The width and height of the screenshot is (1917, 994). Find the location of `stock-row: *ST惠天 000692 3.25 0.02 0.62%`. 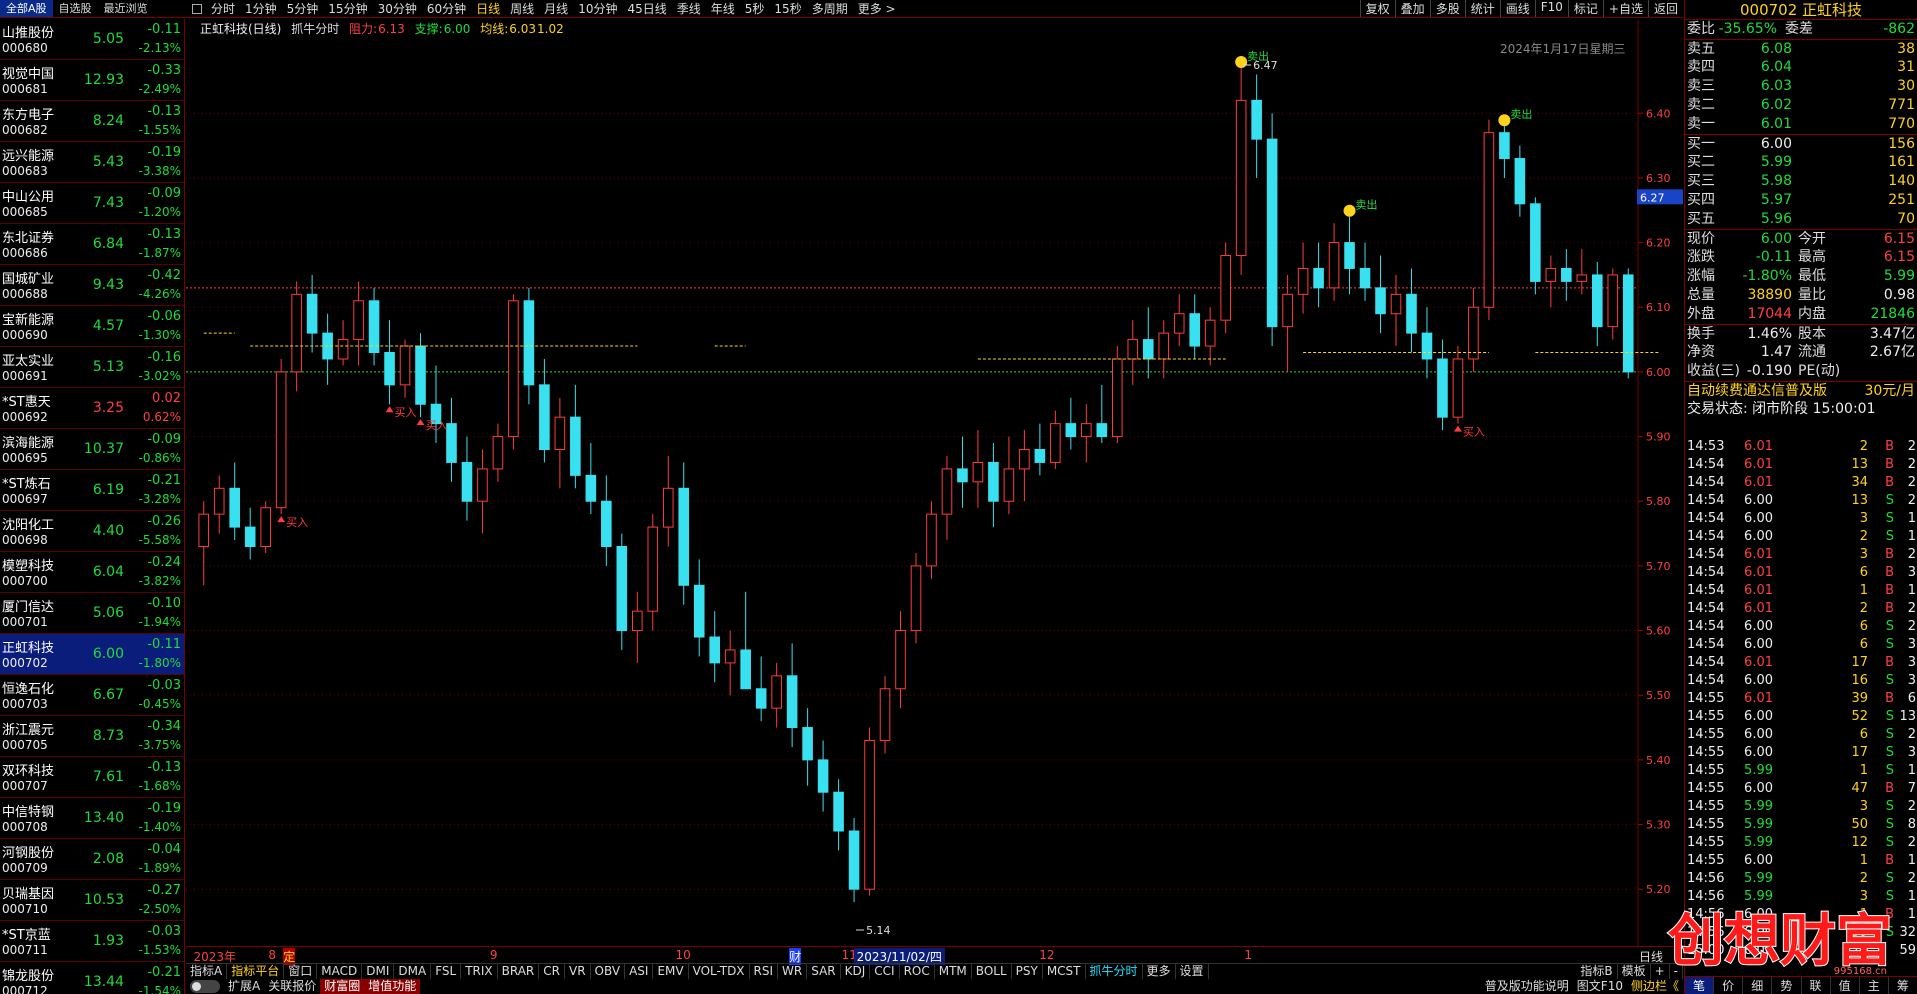

stock-row: *ST惠天 000692 3.25 0.02 0.62% is located at coordinates (92, 408).